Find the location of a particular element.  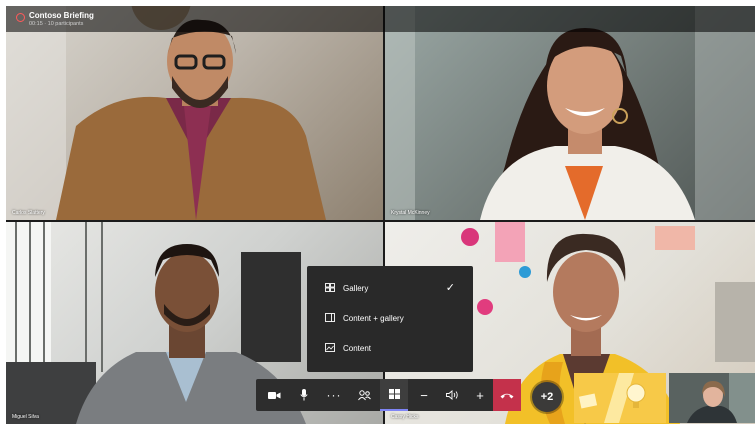

camera-icon is located at coordinates (273, 395).